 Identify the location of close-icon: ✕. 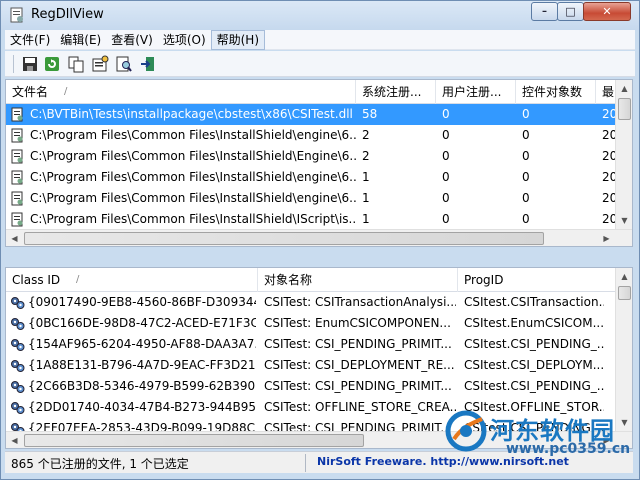
(607, 11).